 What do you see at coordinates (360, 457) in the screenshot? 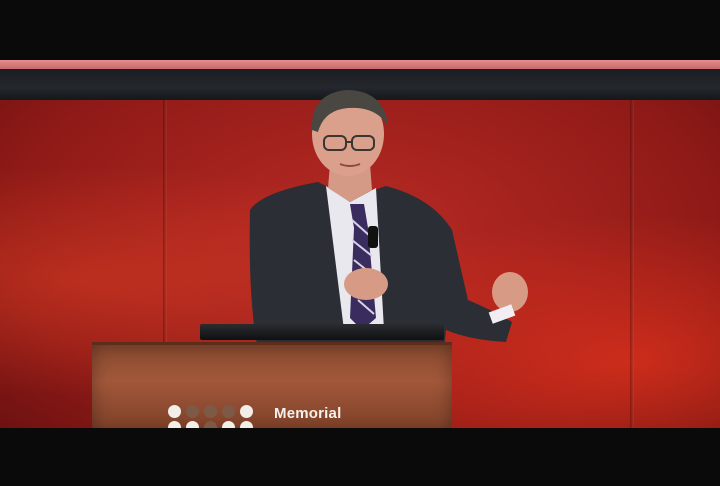
I see `letterbox-bottom` at bounding box center [360, 457].